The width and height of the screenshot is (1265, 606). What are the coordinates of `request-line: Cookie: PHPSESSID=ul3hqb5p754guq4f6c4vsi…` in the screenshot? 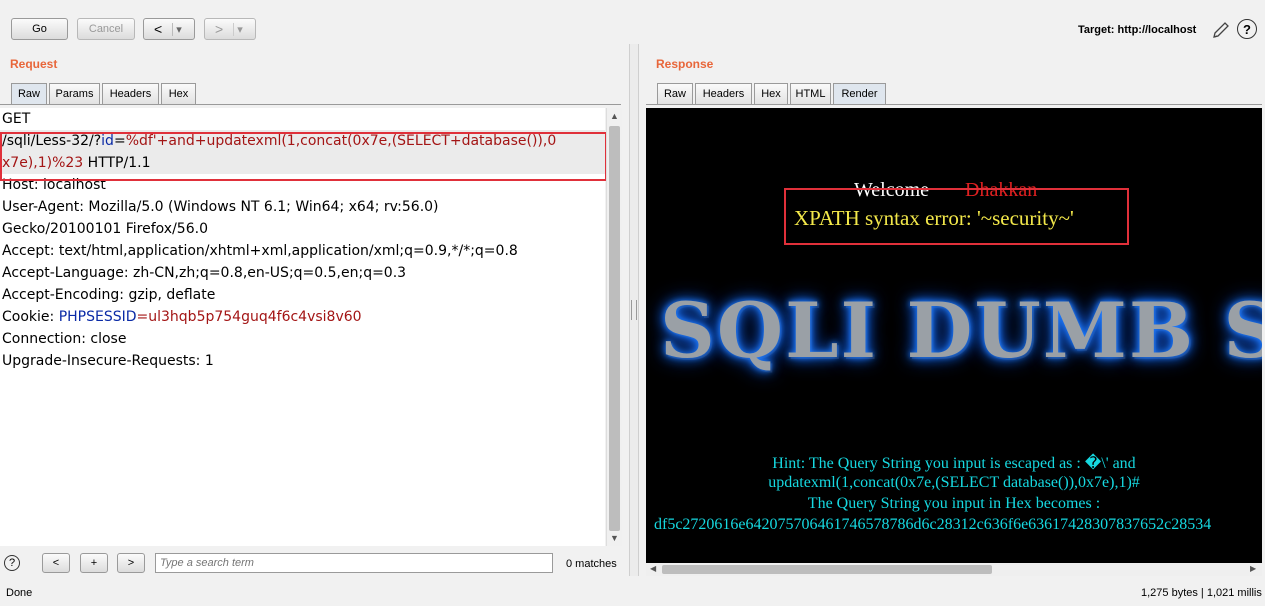 It's located at (182, 317).